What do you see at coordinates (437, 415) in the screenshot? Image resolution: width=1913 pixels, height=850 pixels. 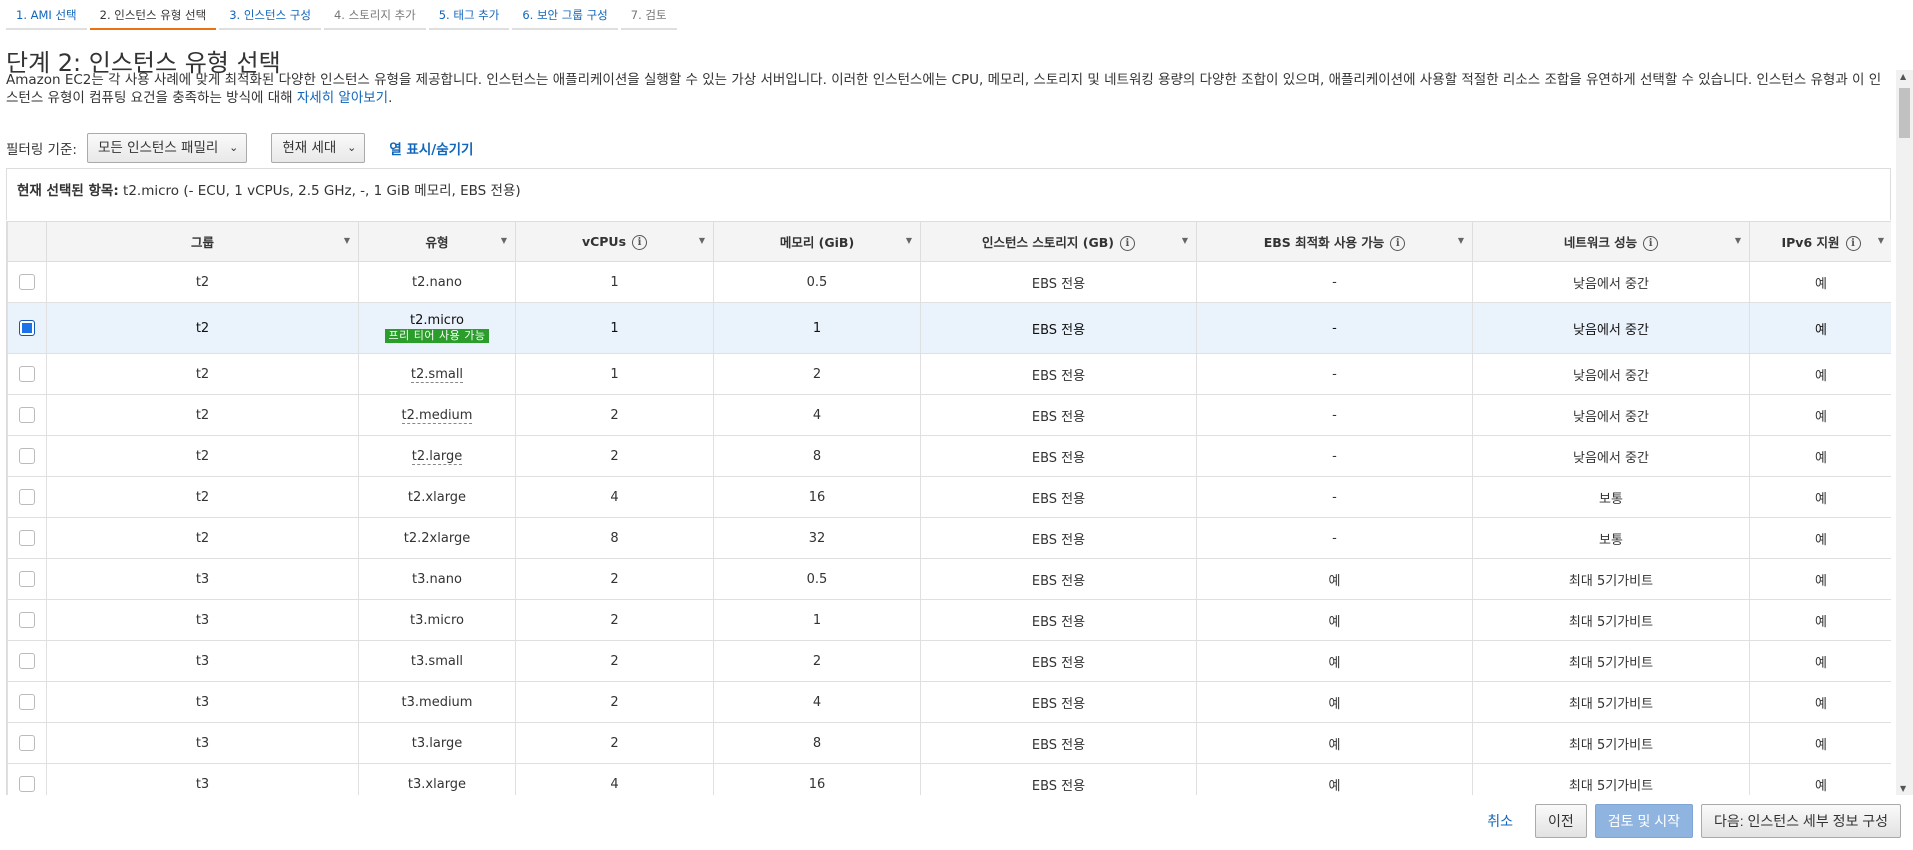 I see `cell-type: t2.medium` at bounding box center [437, 415].